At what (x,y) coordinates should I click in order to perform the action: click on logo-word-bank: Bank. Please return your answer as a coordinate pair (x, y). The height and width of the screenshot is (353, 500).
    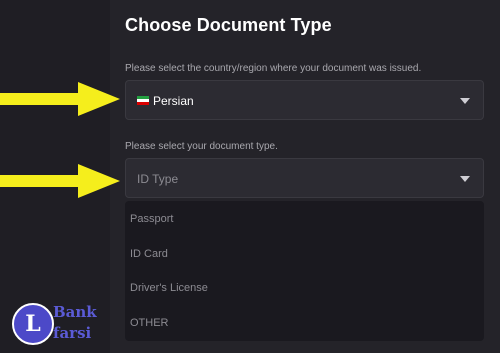
    Looking at the image, I should click on (75, 312).